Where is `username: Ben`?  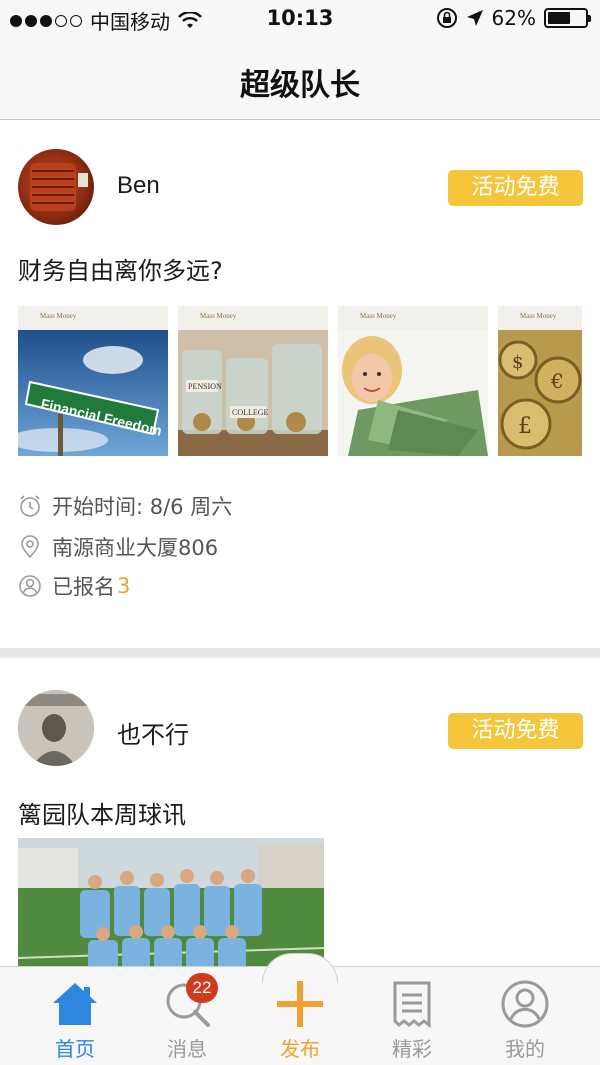
username: Ben is located at coordinates (138, 186).